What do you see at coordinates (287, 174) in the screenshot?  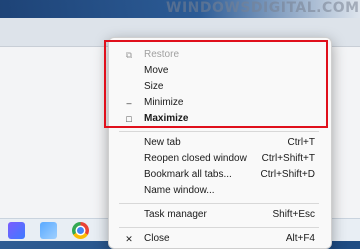 I see `menu-item-shortcut: Ctrl+Shift+D` at bounding box center [287, 174].